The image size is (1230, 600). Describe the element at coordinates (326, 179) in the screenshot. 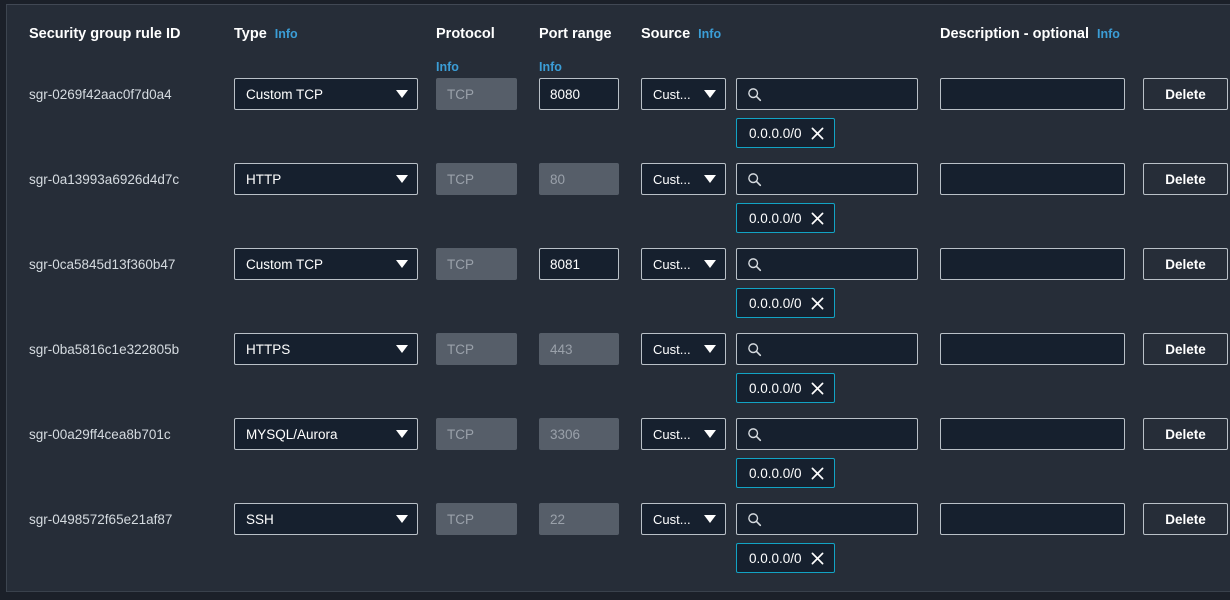

I see `type-select: HTTP` at that location.